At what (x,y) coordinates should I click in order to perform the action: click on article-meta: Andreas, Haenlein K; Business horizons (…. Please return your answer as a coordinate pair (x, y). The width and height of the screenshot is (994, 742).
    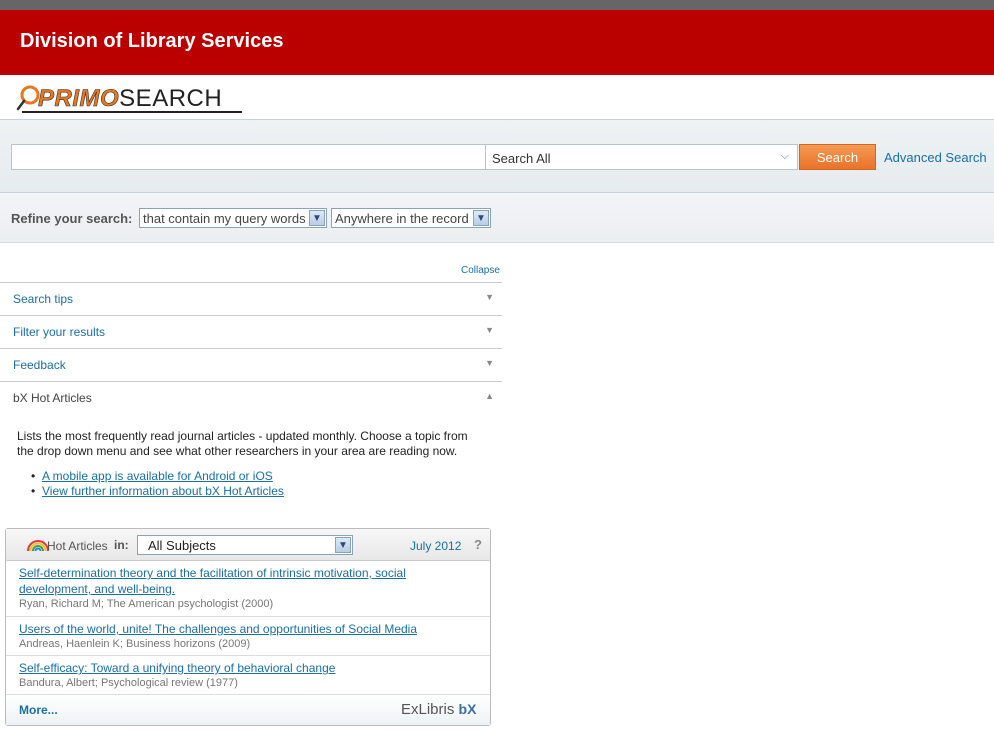
    Looking at the image, I should click on (135, 644).